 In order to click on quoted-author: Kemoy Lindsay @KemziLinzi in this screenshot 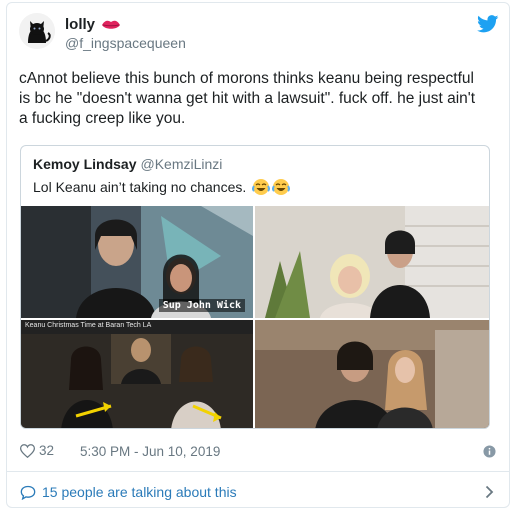, I will do `click(127, 164)`.